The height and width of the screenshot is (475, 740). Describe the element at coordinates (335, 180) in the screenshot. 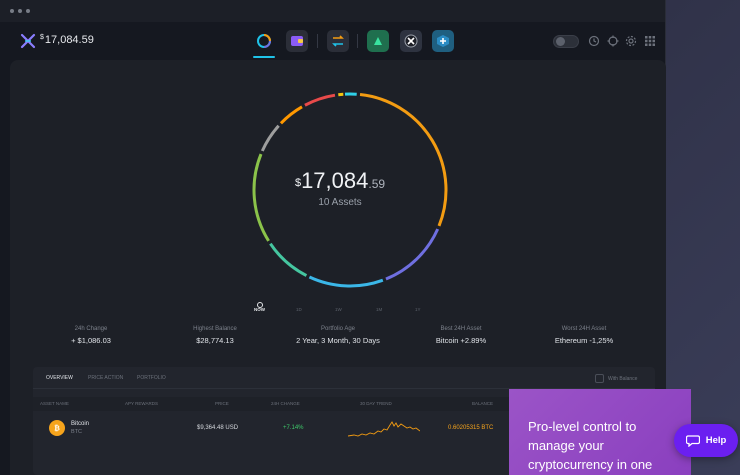

I see `portfolio-balance-main: 17,084` at that location.